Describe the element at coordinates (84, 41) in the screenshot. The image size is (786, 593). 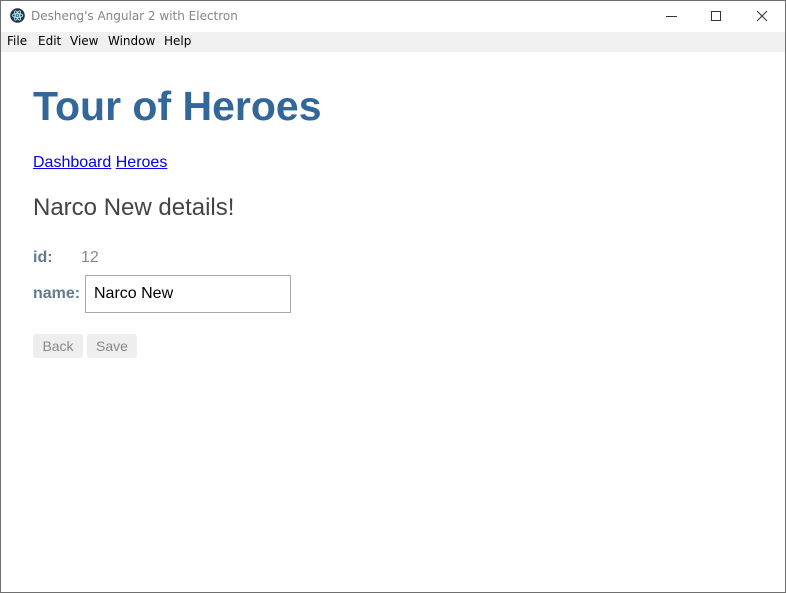
I see `menu-view: View` at that location.